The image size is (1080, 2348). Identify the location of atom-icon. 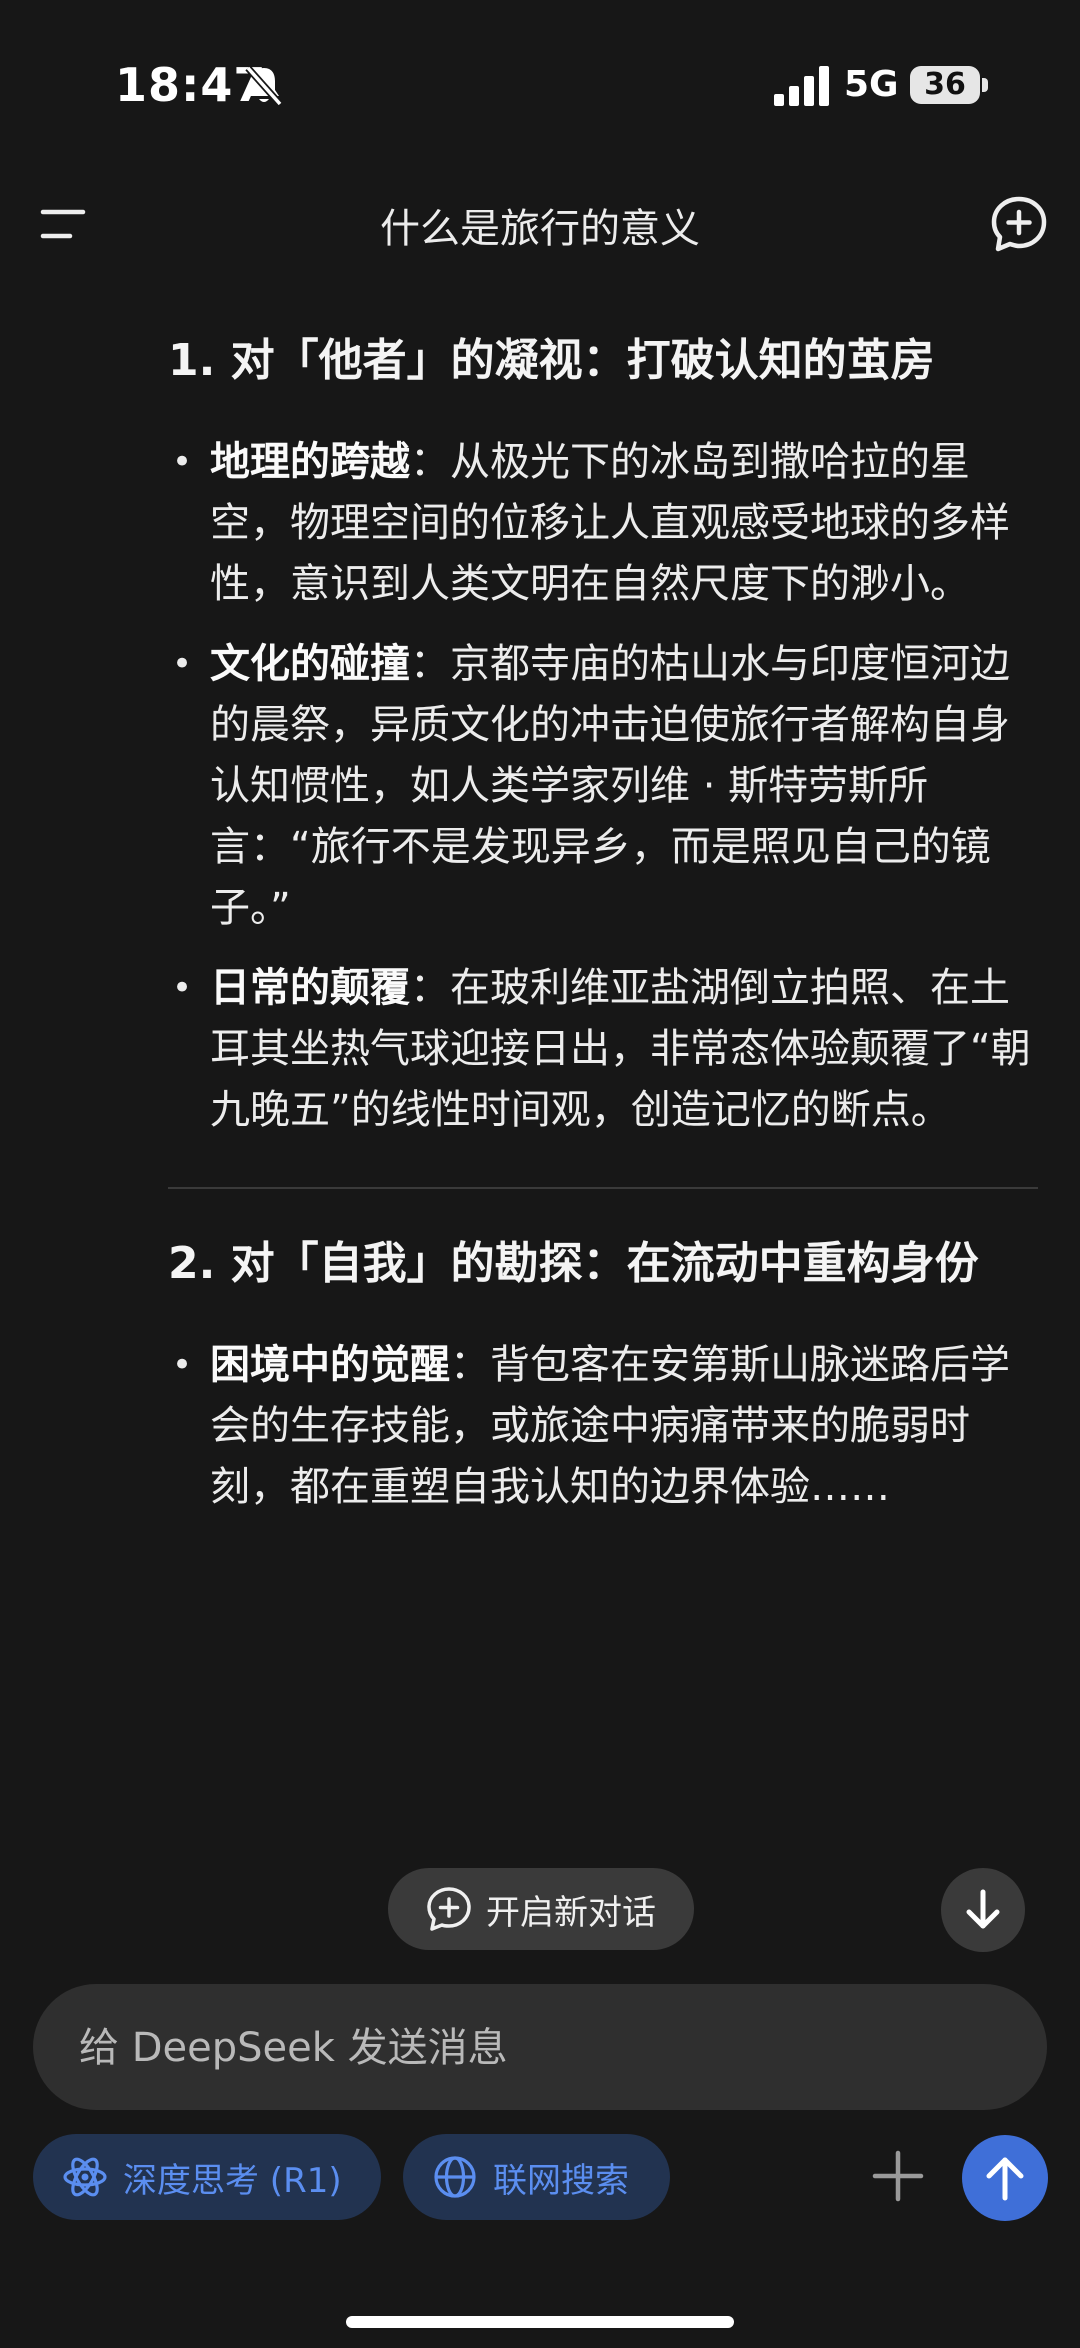
(85, 2177).